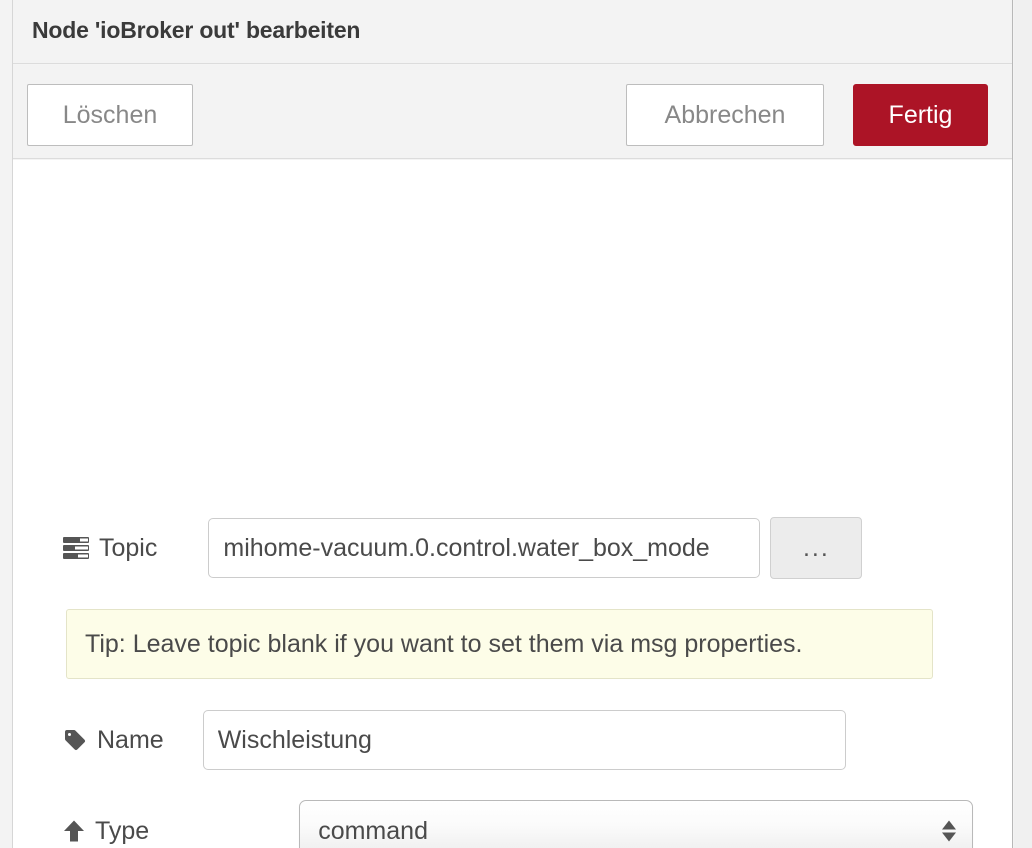 The width and height of the screenshot is (1032, 848). What do you see at coordinates (110, 115) in the screenshot?
I see `delete-button: Löschen` at bounding box center [110, 115].